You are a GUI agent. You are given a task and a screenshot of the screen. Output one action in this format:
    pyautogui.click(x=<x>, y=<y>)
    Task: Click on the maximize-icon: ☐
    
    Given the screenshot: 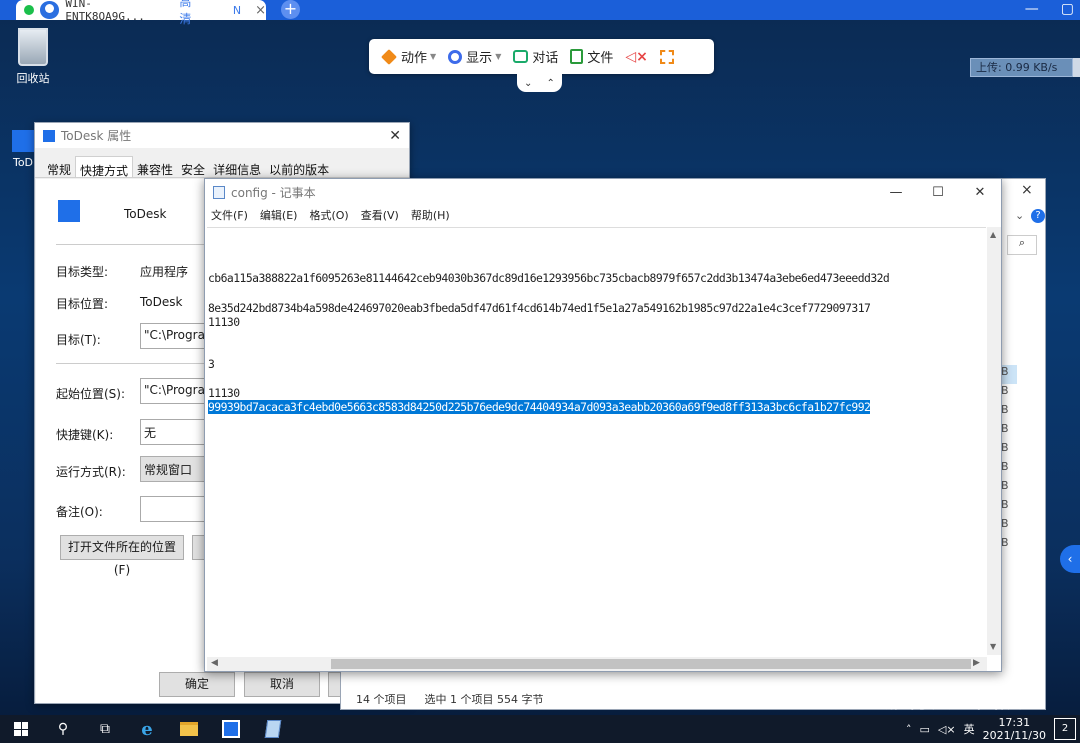 What is the action you would take?
    pyautogui.click(x=938, y=192)
    